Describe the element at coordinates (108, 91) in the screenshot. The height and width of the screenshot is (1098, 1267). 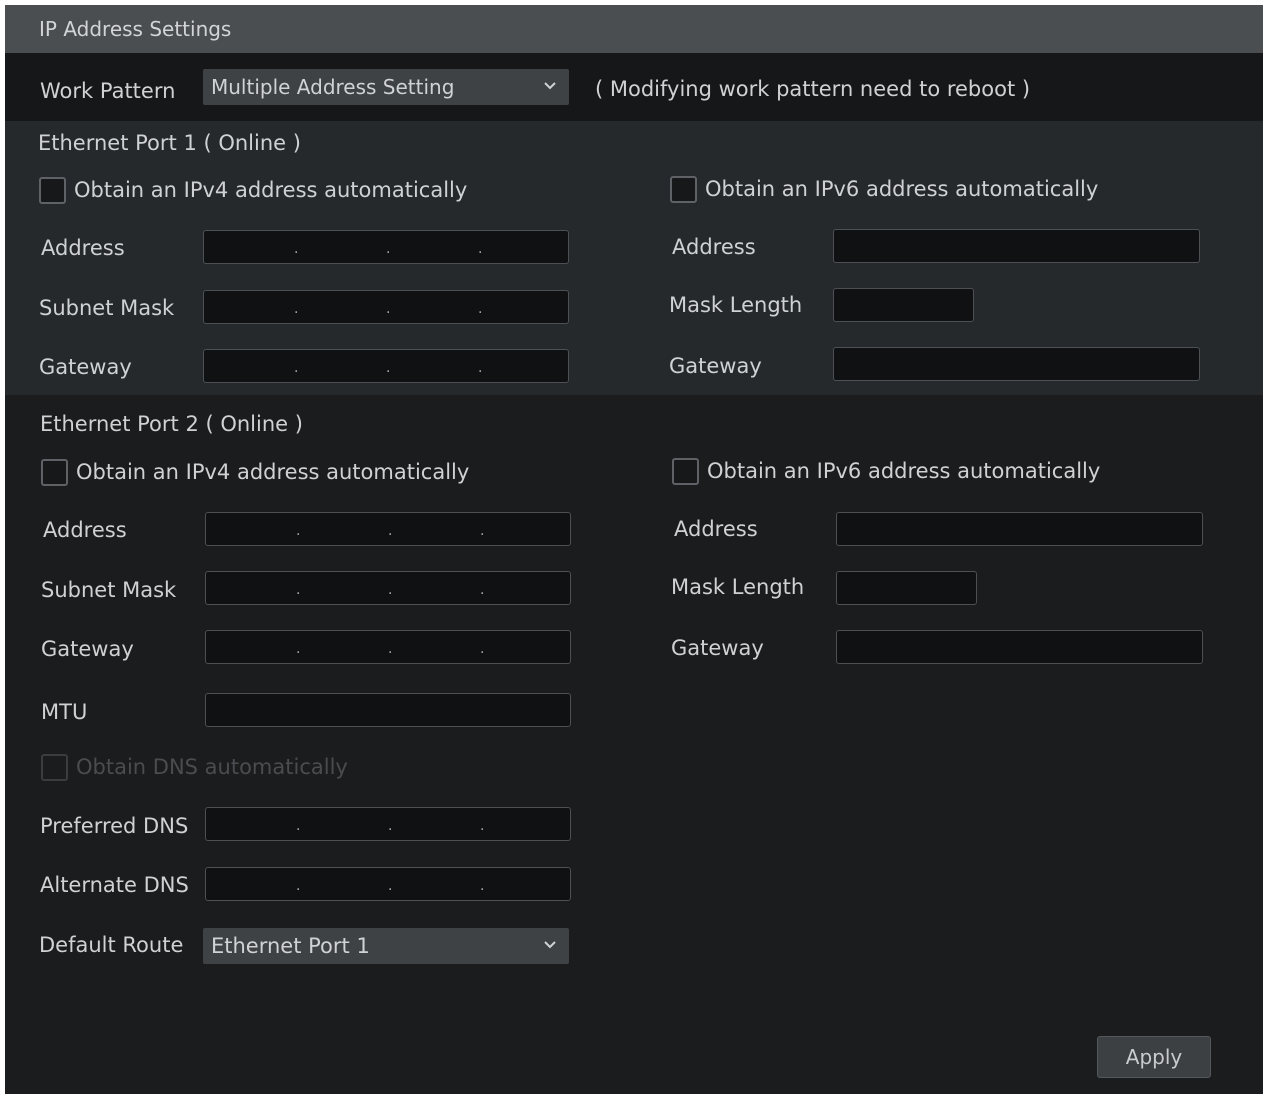
I see `work-pattern-label: Work Pattern` at that location.